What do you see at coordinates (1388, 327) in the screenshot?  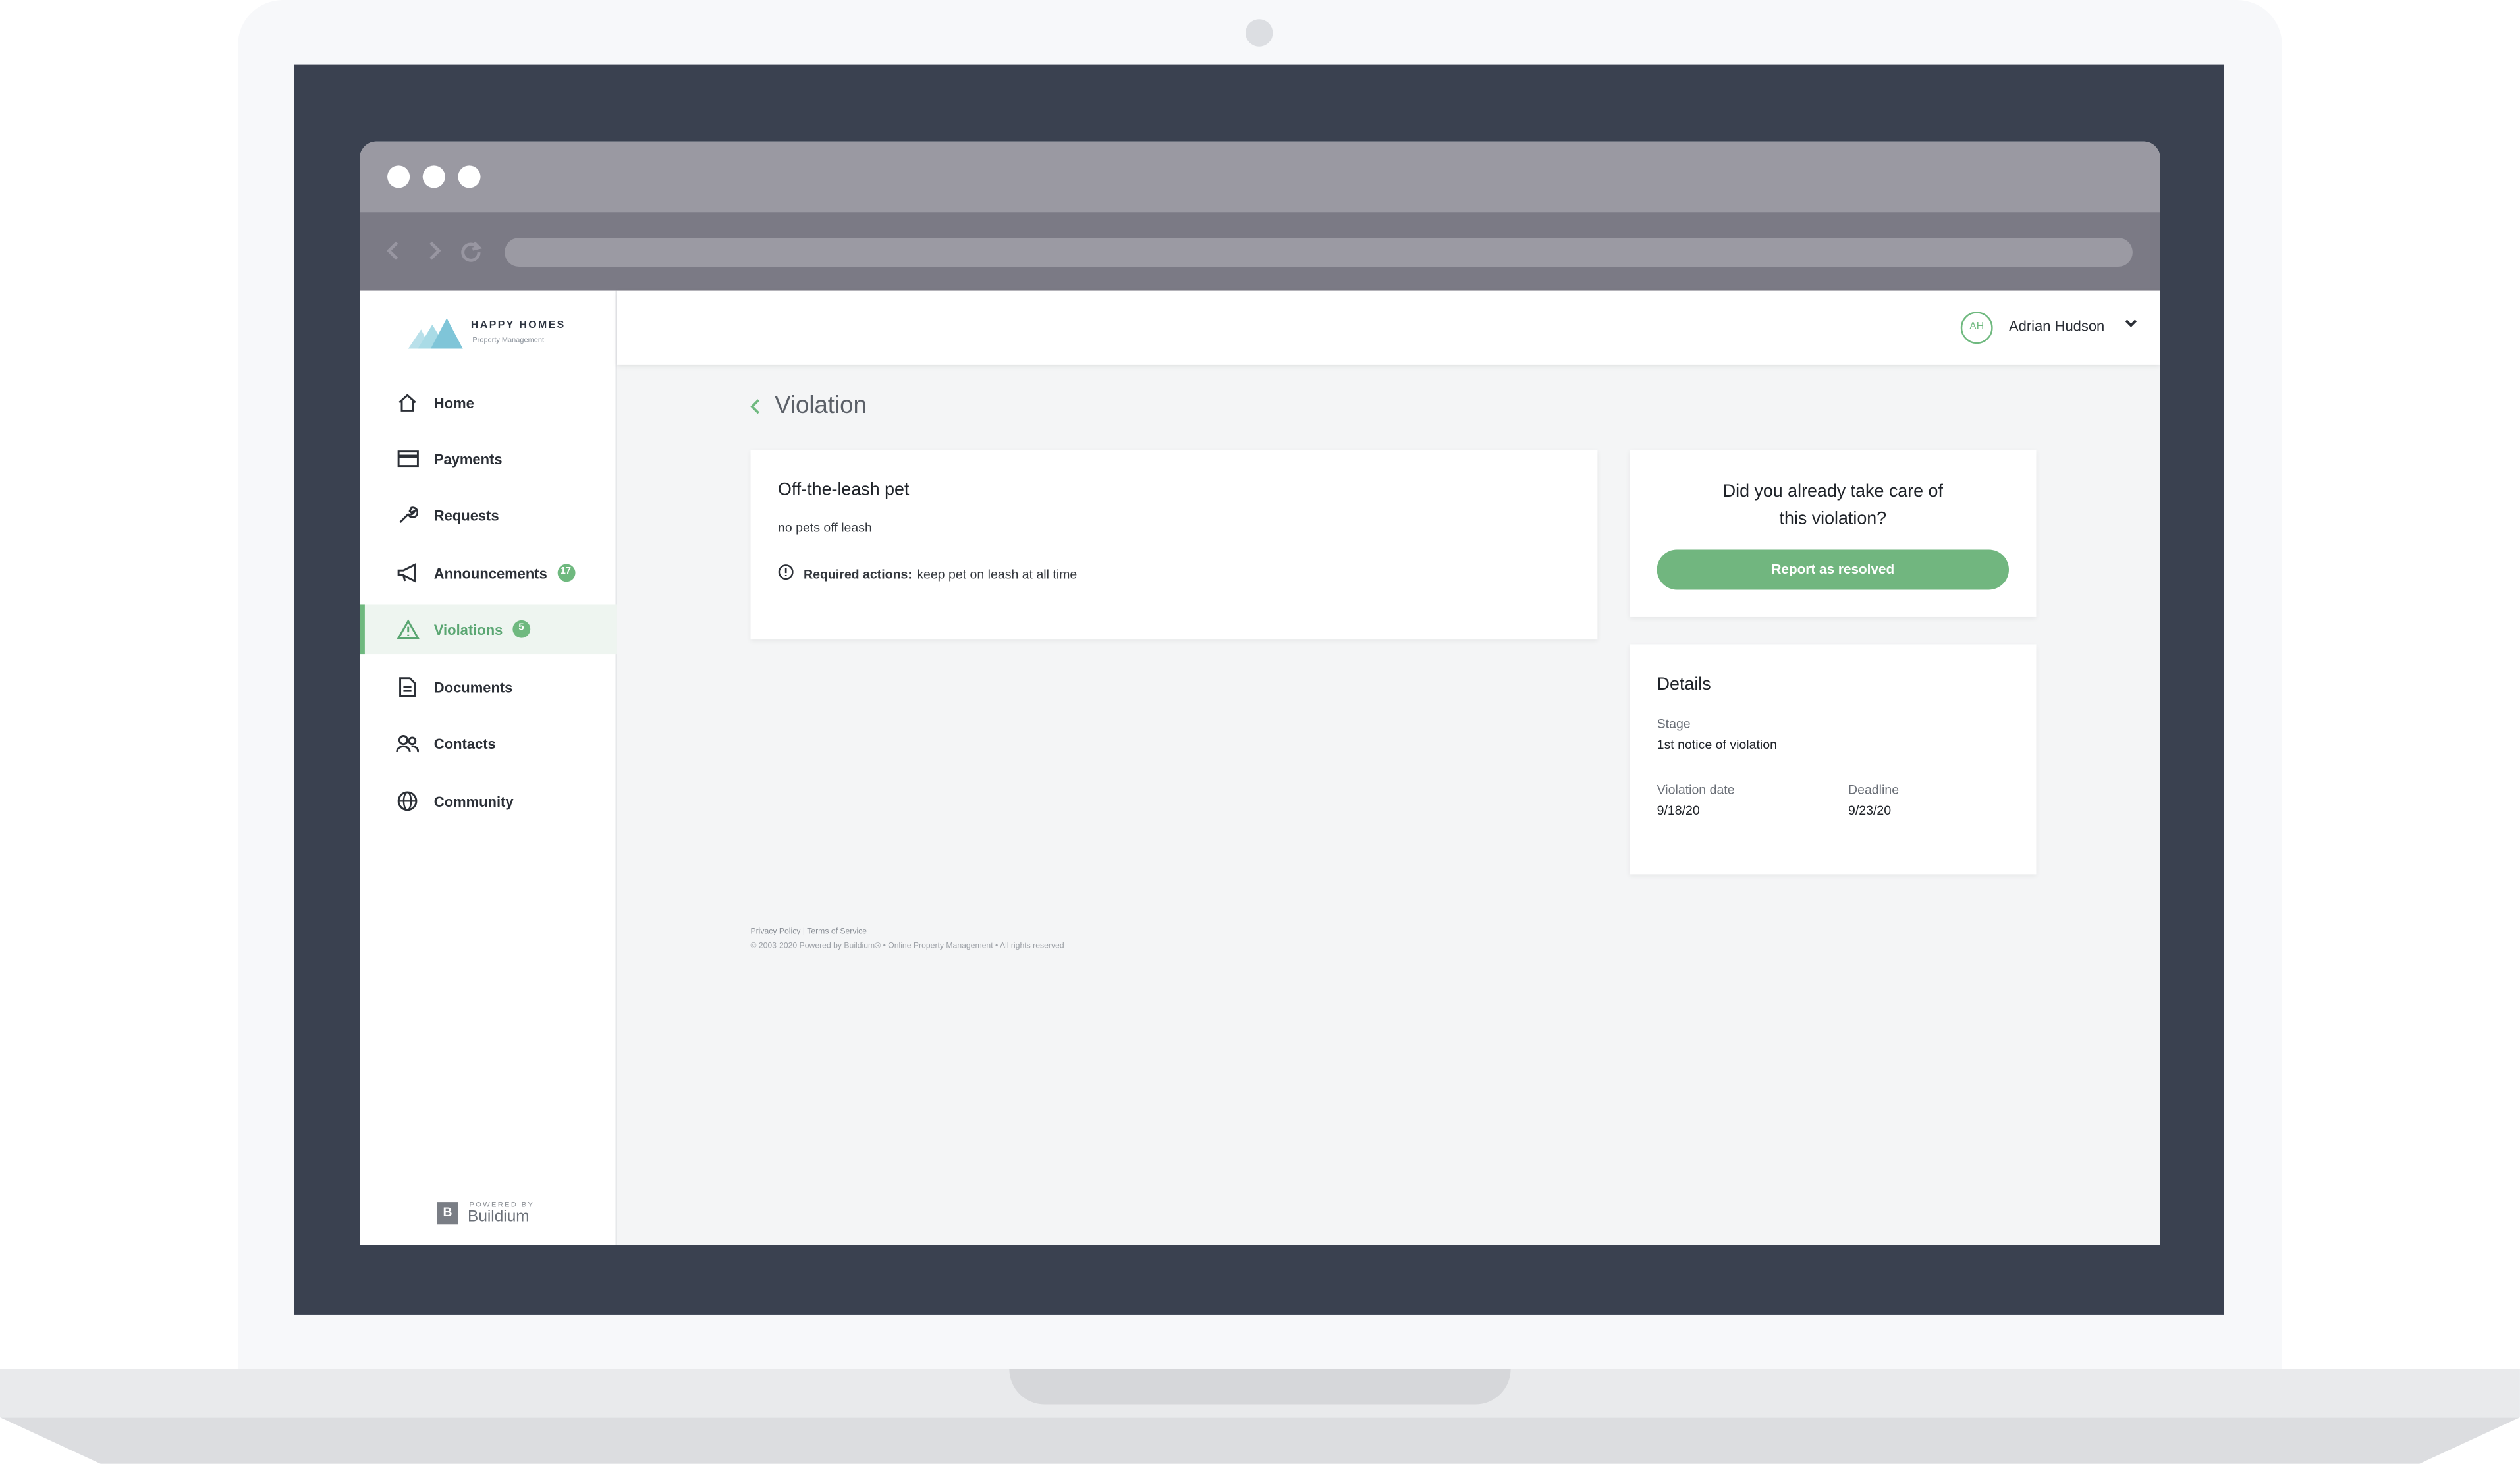 I see `top-header: AH Adrian Hudson` at bounding box center [1388, 327].